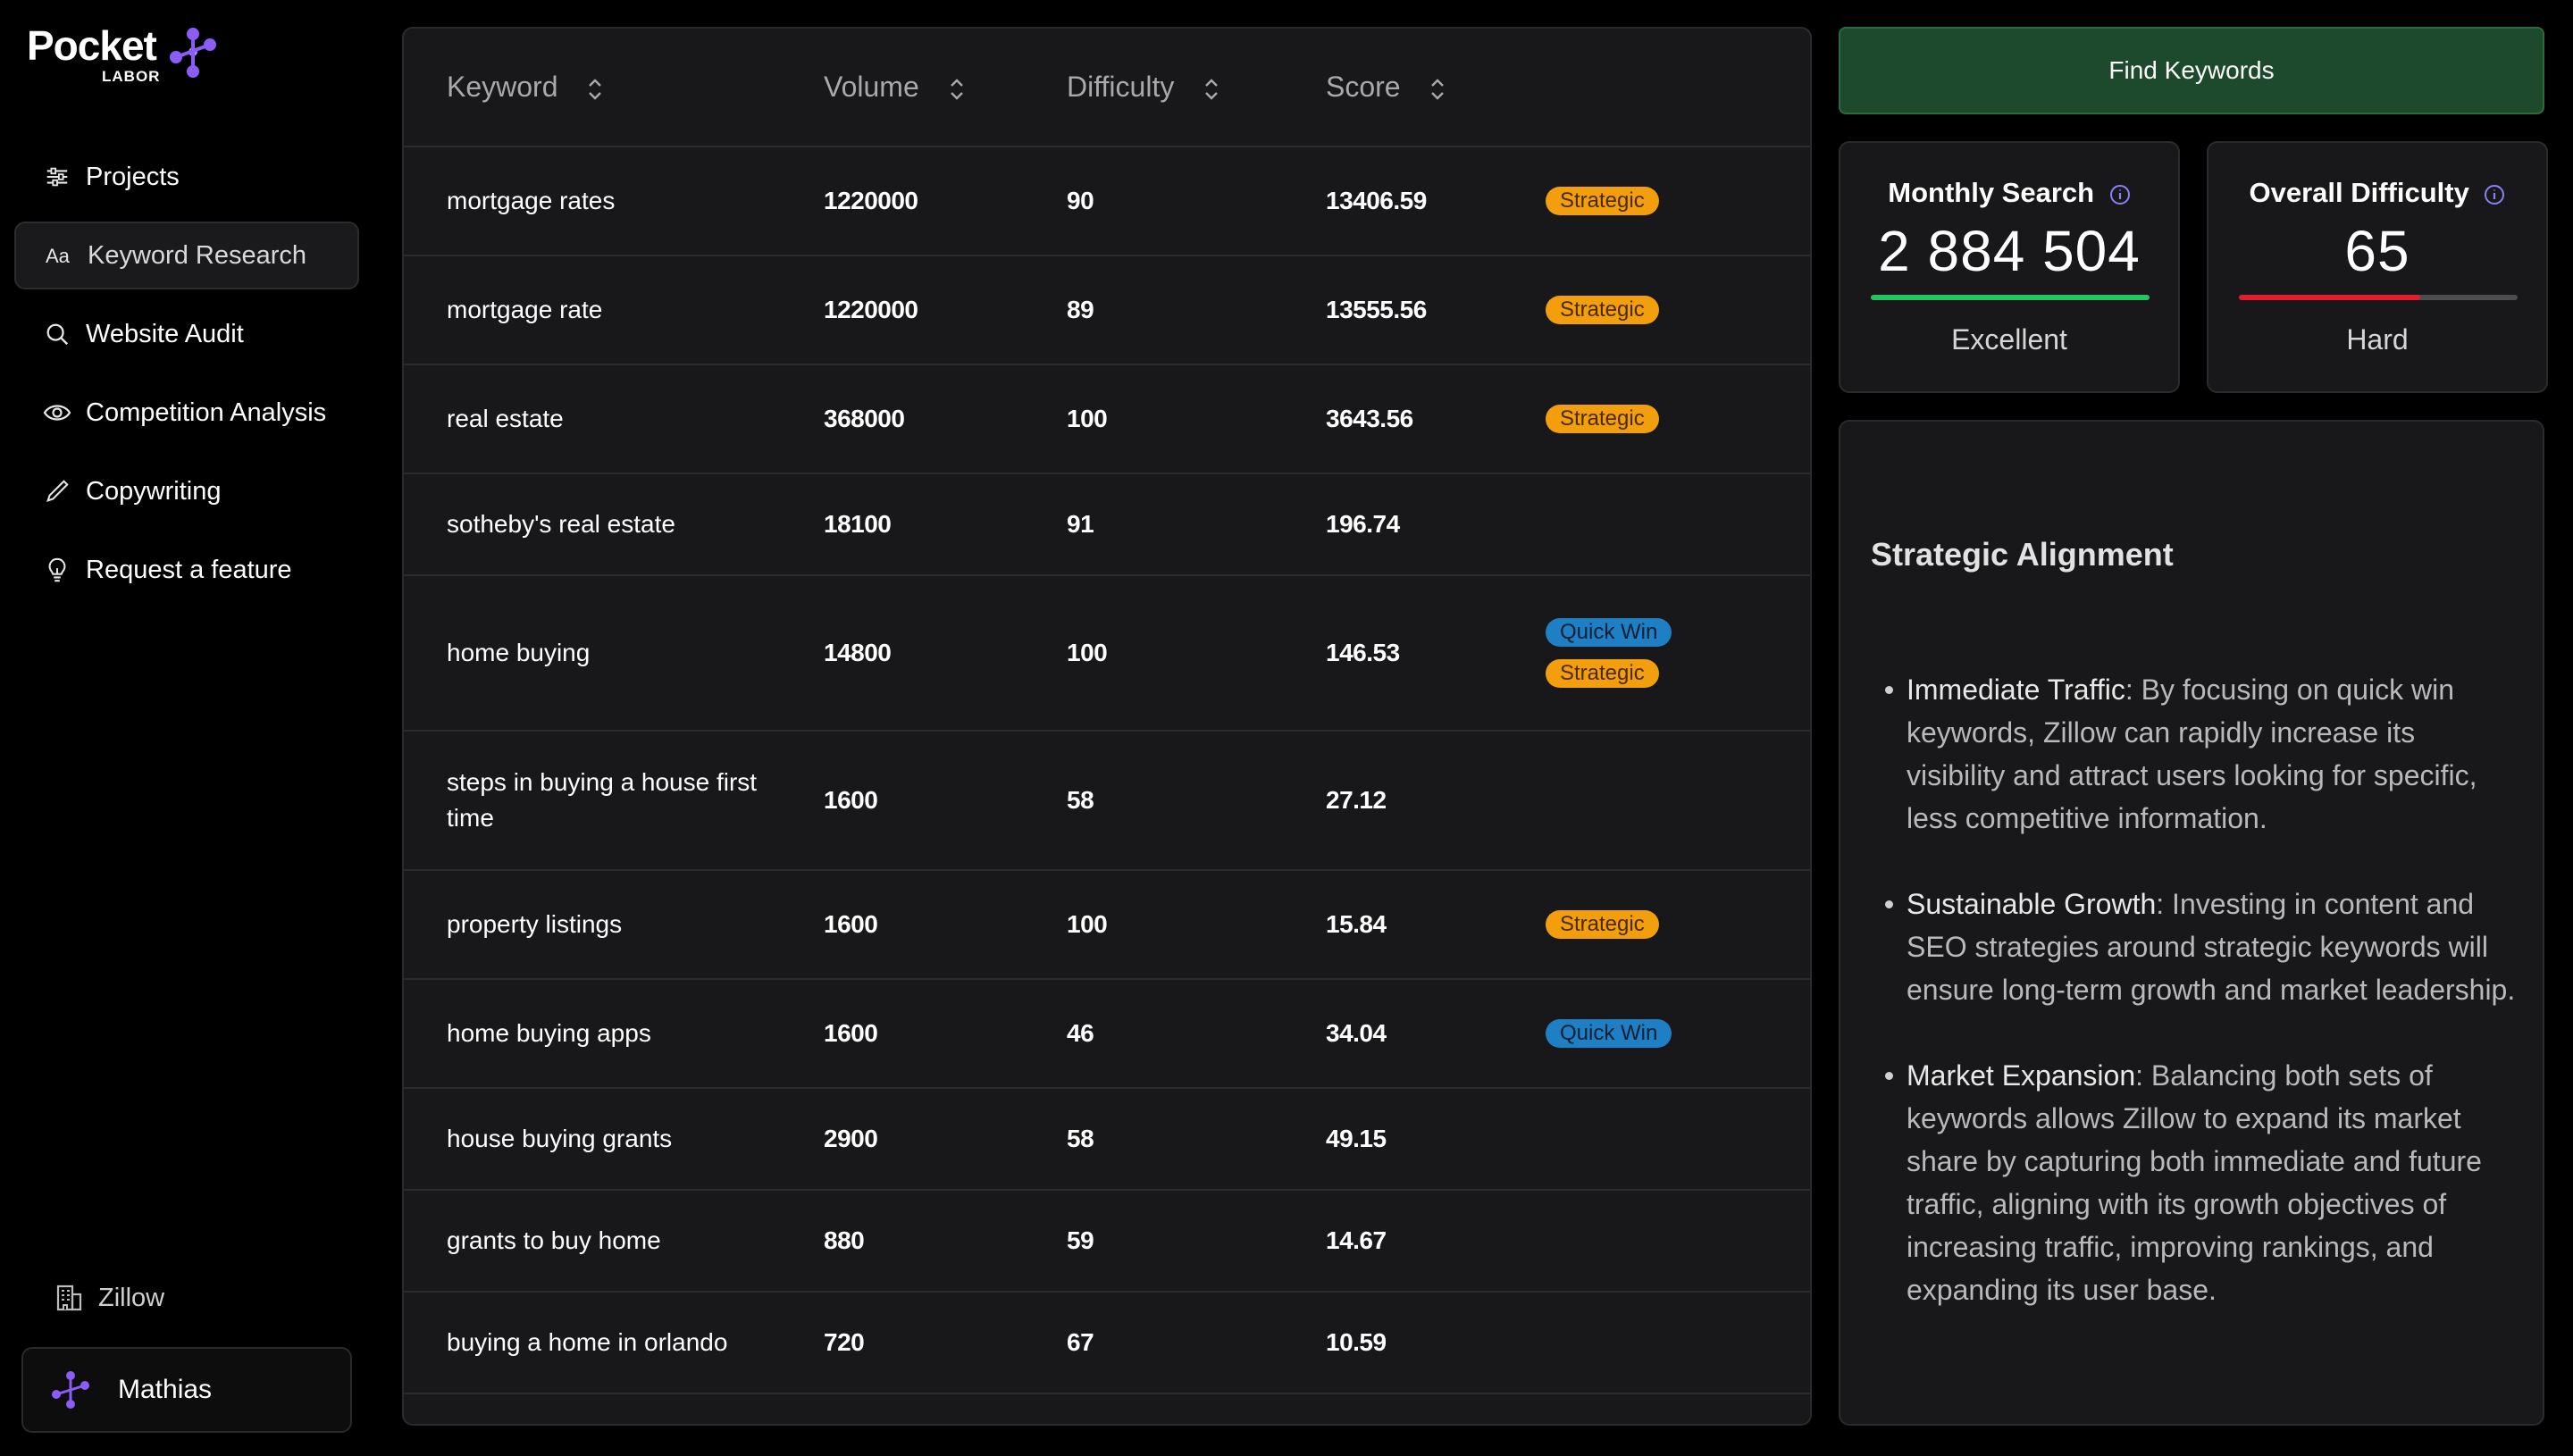 This screenshot has height=1456, width=2573. What do you see at coordinates (2377, 339) in the screenshot?
I see `overall-difficulty-rating: Hard` at bounding box center [2377, 339].